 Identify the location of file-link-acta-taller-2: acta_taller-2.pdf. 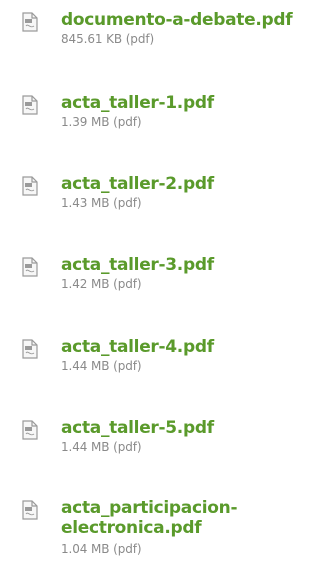
(181, 184).